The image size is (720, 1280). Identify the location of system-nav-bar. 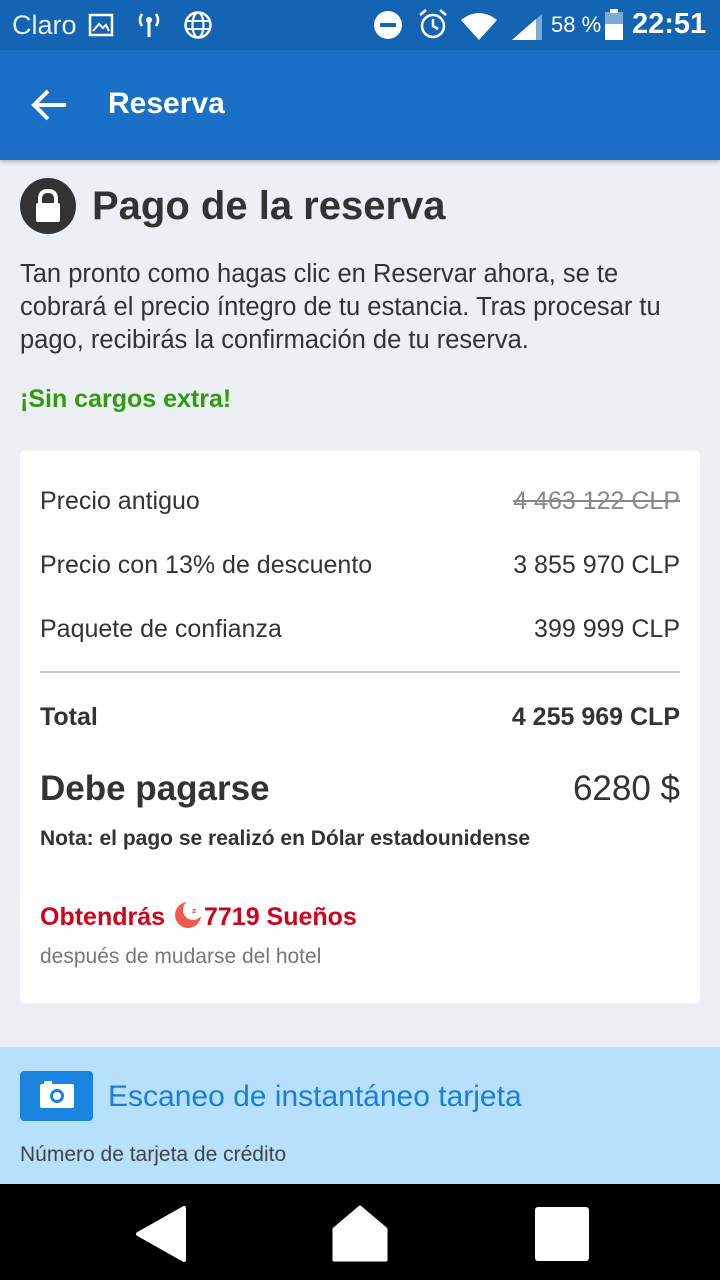
(360, 1232).